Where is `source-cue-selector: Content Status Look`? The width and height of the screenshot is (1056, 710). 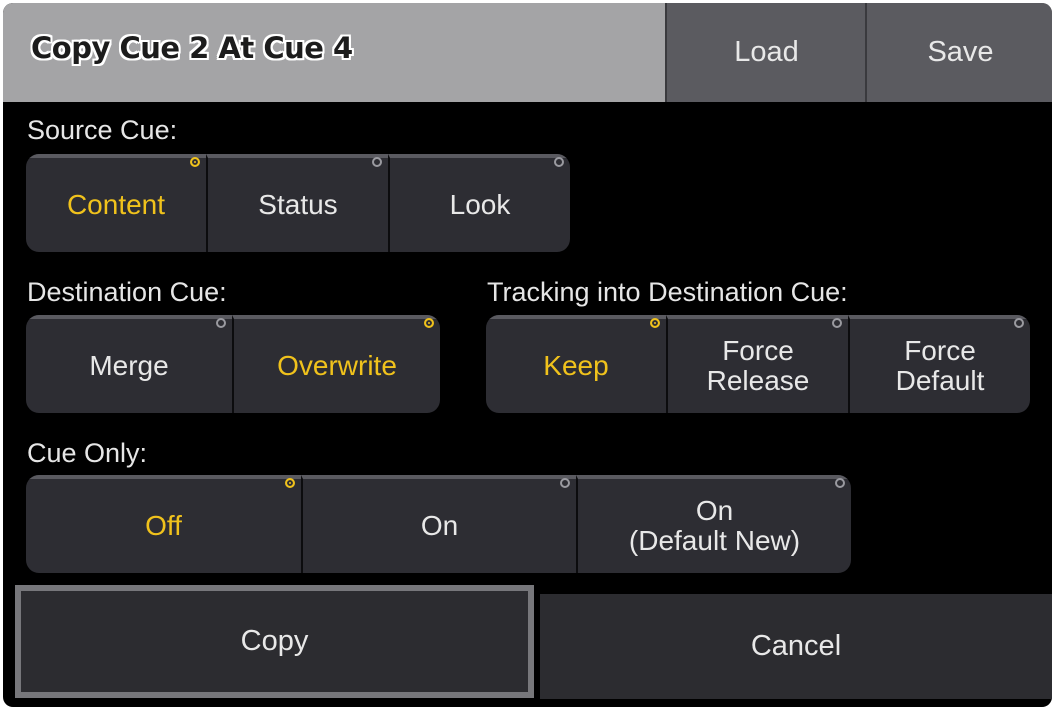 source-cue-selector: Content Status Look is located at coordinates (298, 203).